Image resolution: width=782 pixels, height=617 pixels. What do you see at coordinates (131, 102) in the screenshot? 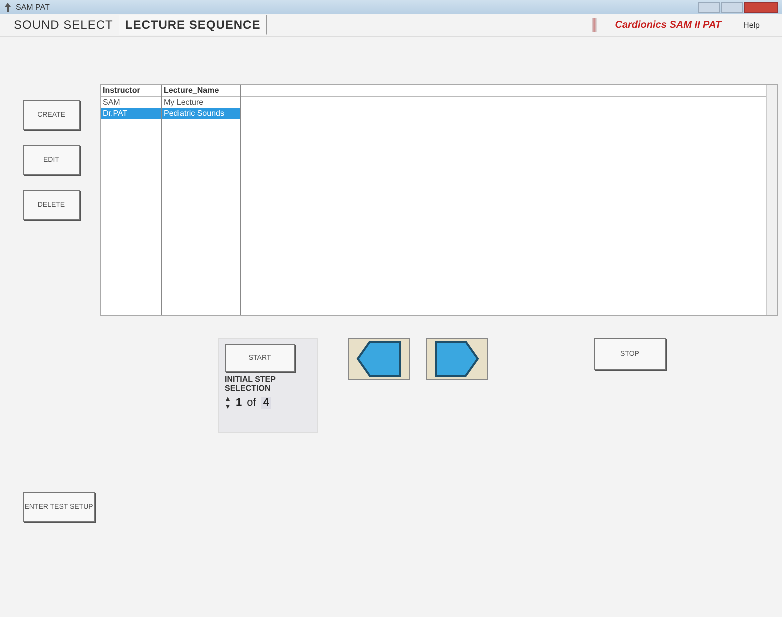
I see `table-cell: SAM` at bounding box center [131, 102].